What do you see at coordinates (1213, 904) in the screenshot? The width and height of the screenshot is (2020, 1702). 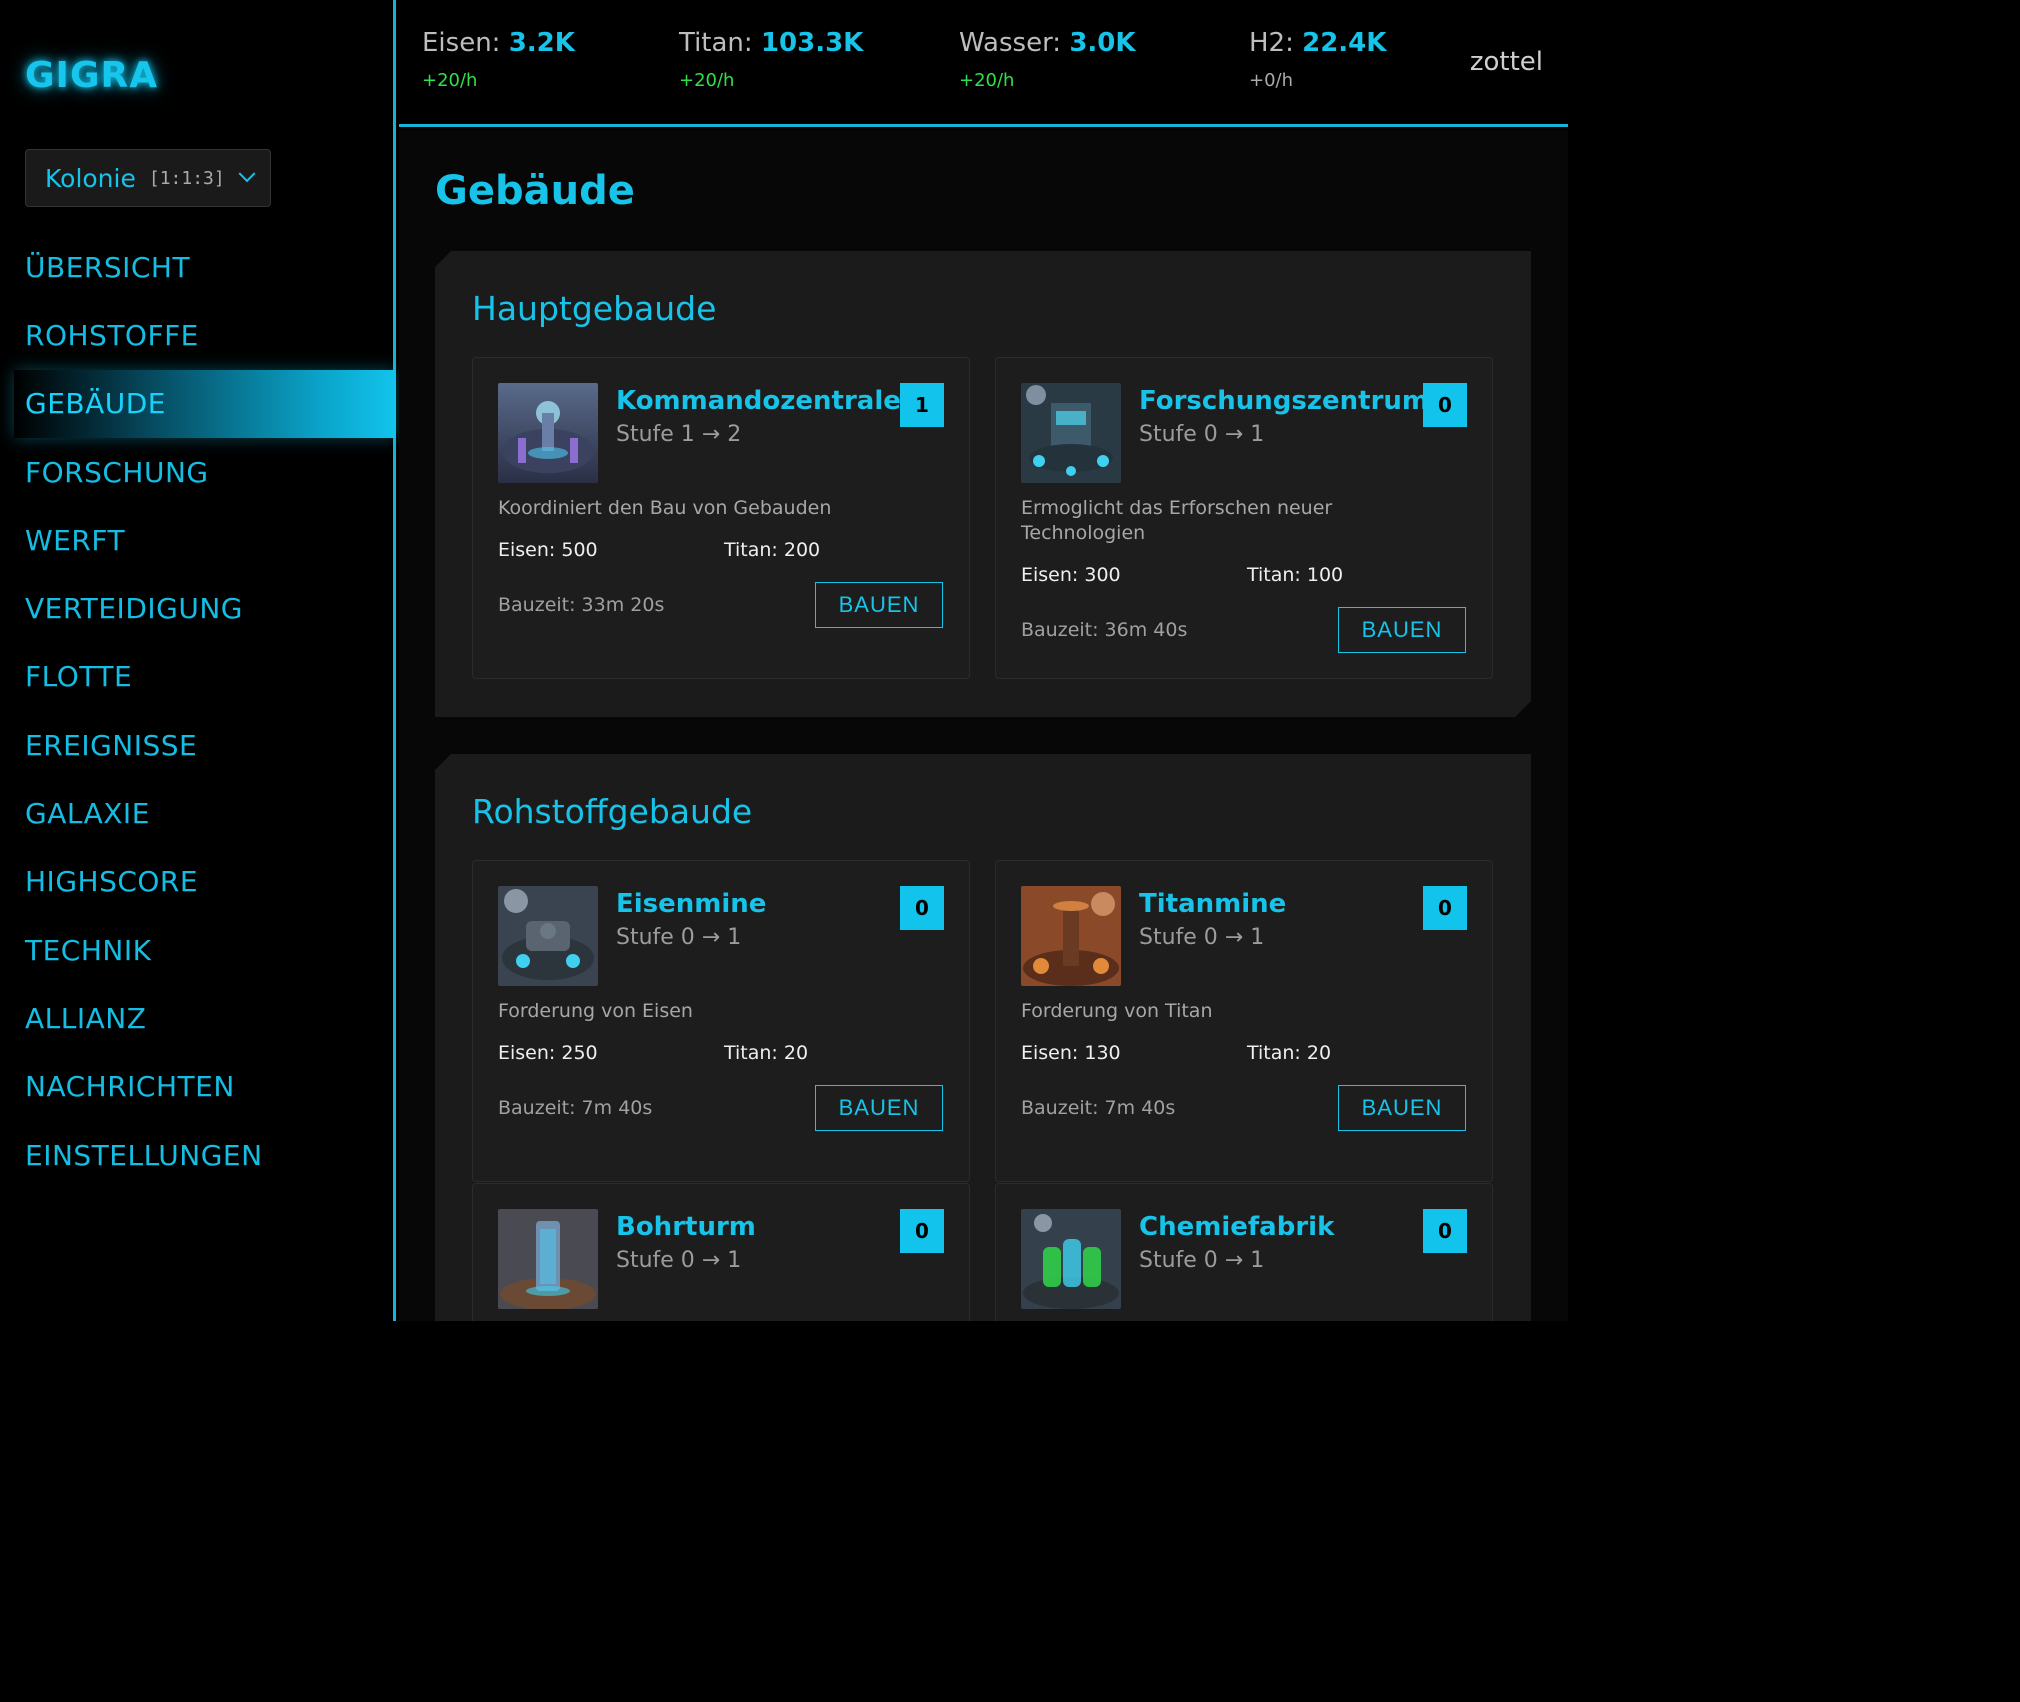 I see `building-name: Titanmine` at bounding box center [1213, 904].